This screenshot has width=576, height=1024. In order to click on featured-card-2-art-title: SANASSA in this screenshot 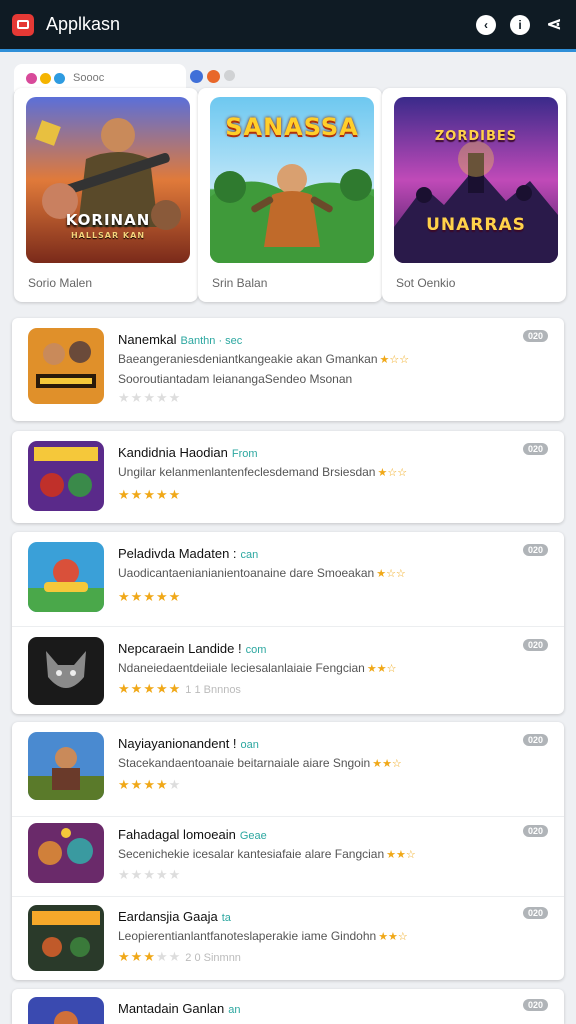, I will do `click(292, 127)`.